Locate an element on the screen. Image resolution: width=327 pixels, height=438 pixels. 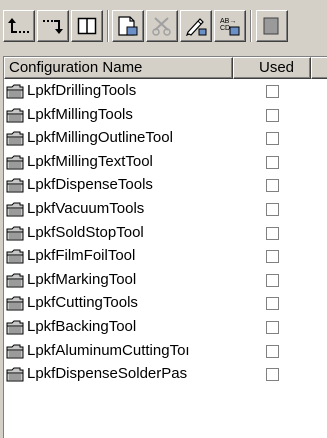
svg-text: AB→ is located at coordinates (228, 21).